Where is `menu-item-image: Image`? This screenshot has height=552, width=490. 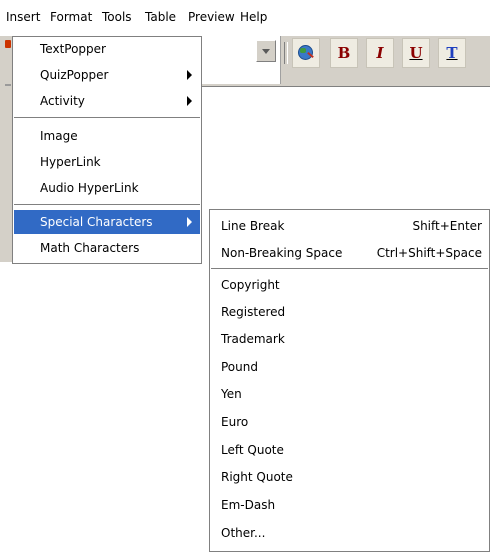
menu-item-image: Image is located at coordinates (107, 136).